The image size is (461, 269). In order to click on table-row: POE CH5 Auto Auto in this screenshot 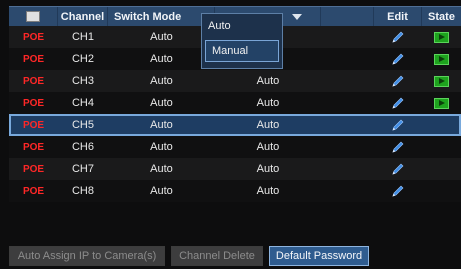, I will do `click(235, 125)`.